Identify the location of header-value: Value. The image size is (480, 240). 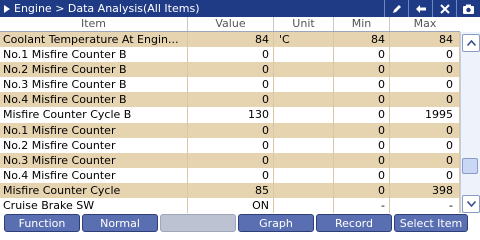
(231, 24).